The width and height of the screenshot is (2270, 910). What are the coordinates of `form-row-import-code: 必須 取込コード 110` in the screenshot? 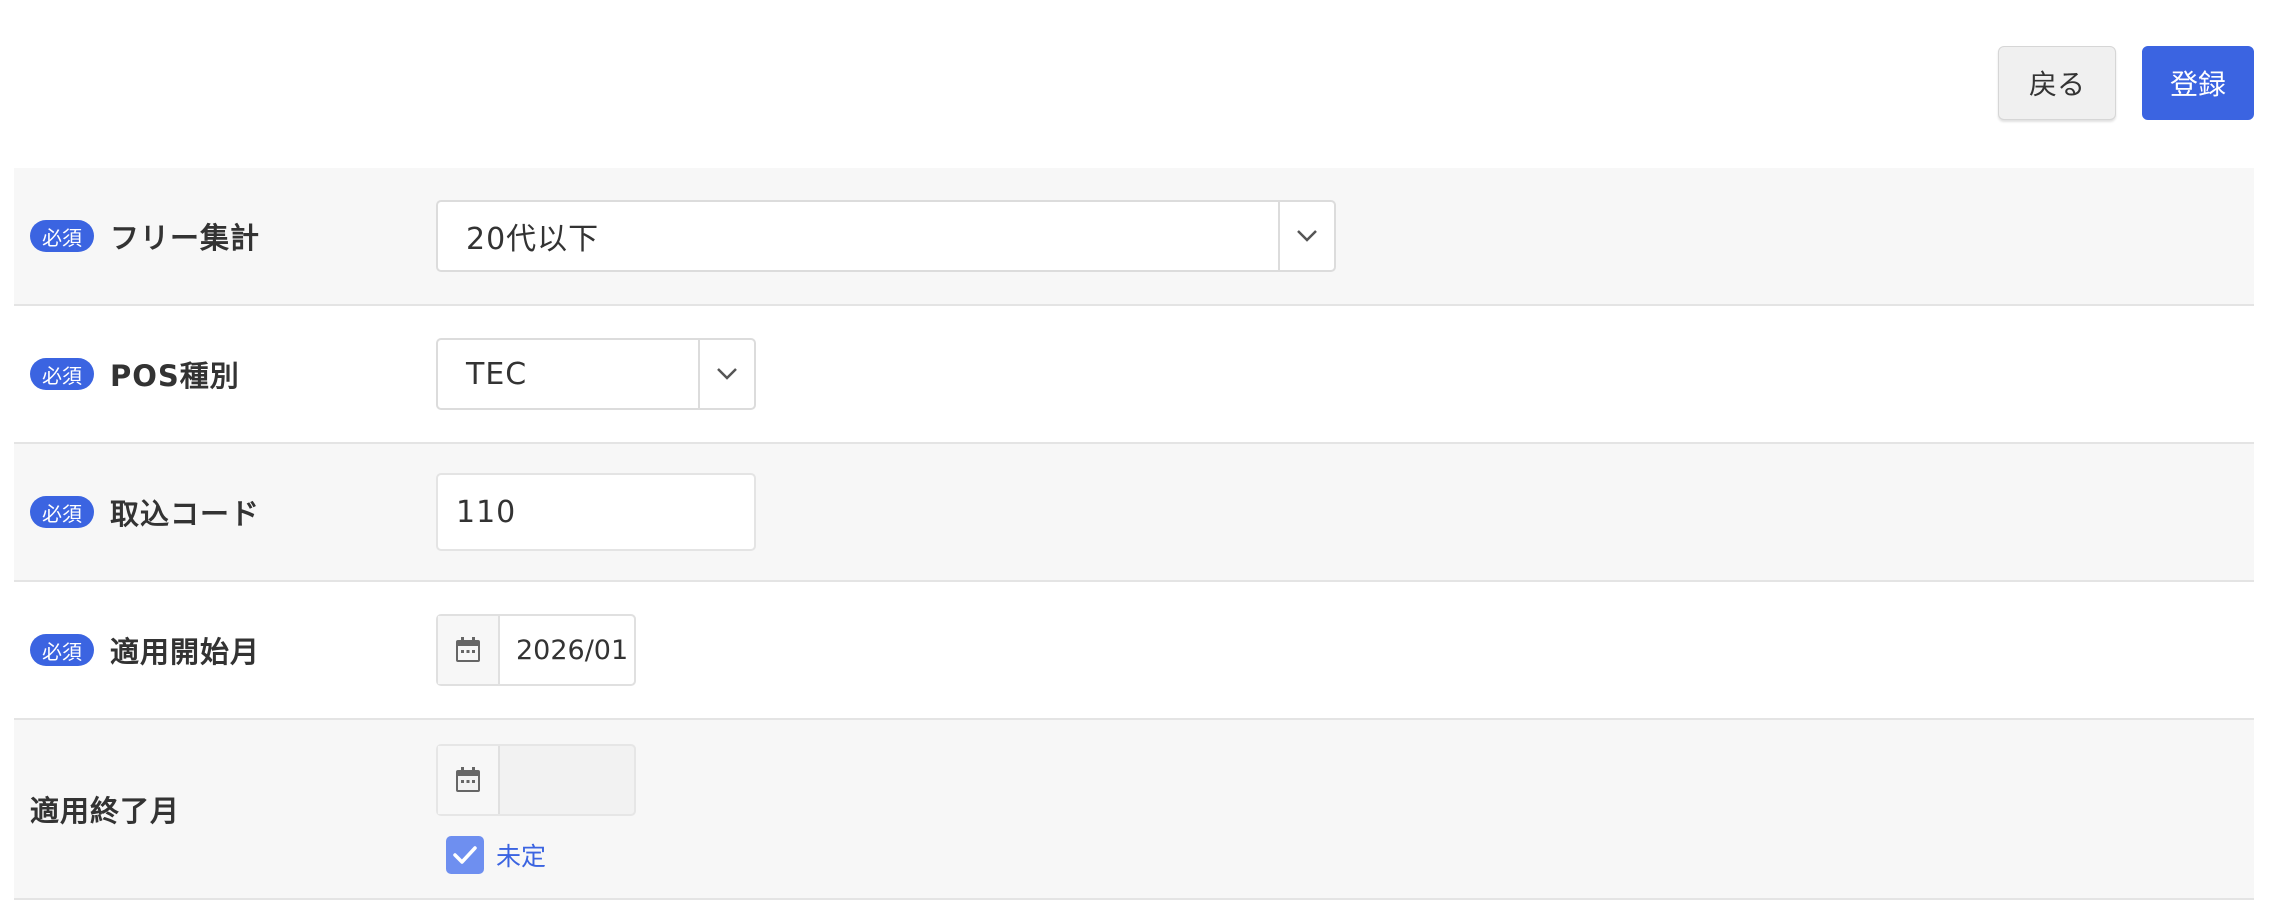 It's located at (1134, 513).